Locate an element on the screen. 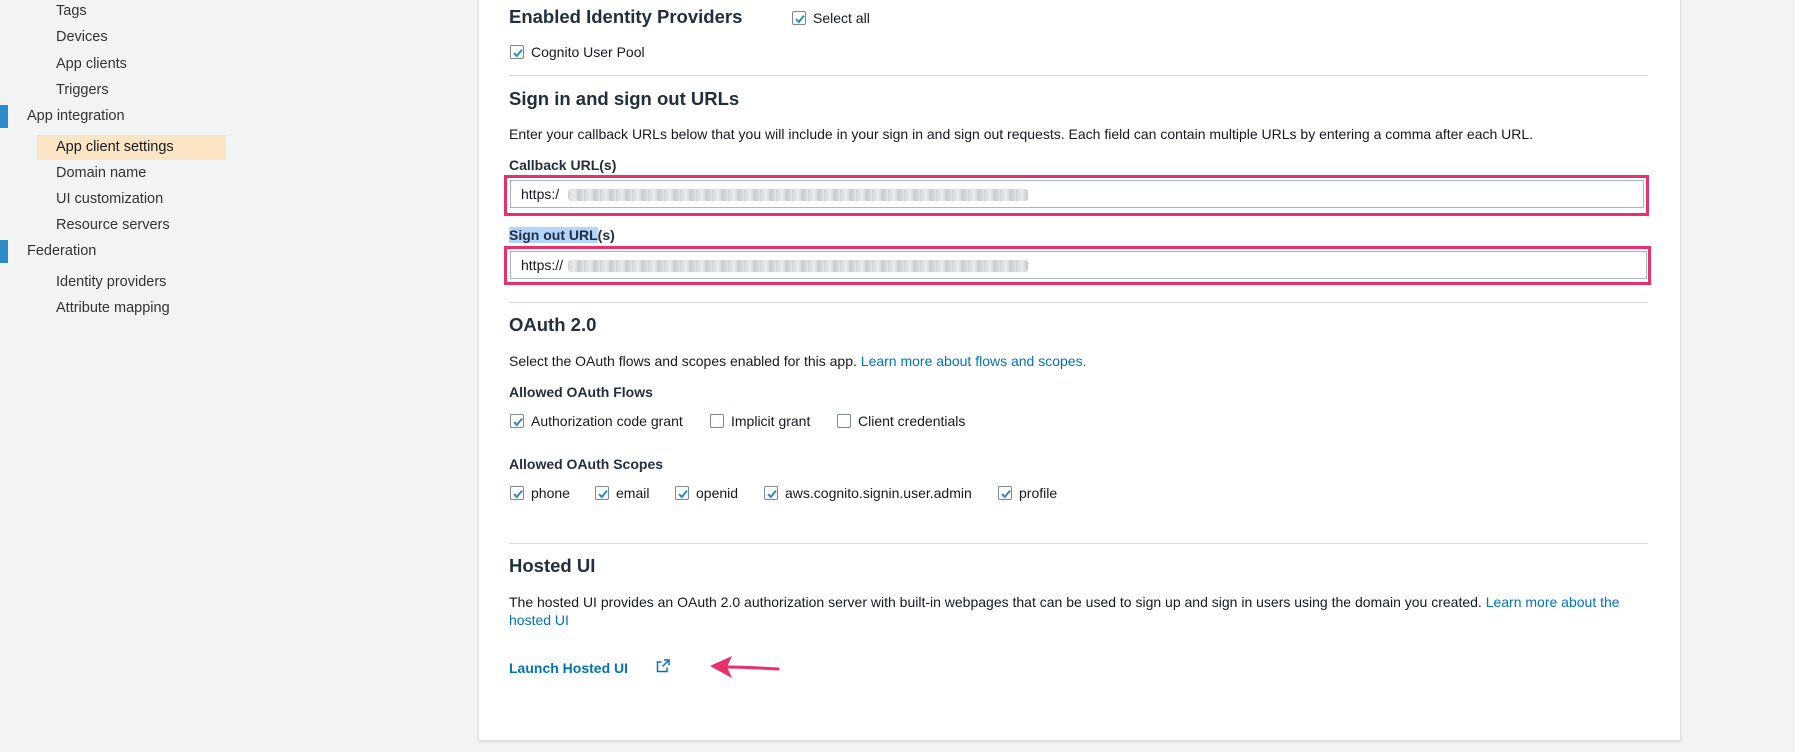 Image resolution: width=1795 pixels, height=752 pixels. scope-email-label: email is located at coordinates (633, 493).